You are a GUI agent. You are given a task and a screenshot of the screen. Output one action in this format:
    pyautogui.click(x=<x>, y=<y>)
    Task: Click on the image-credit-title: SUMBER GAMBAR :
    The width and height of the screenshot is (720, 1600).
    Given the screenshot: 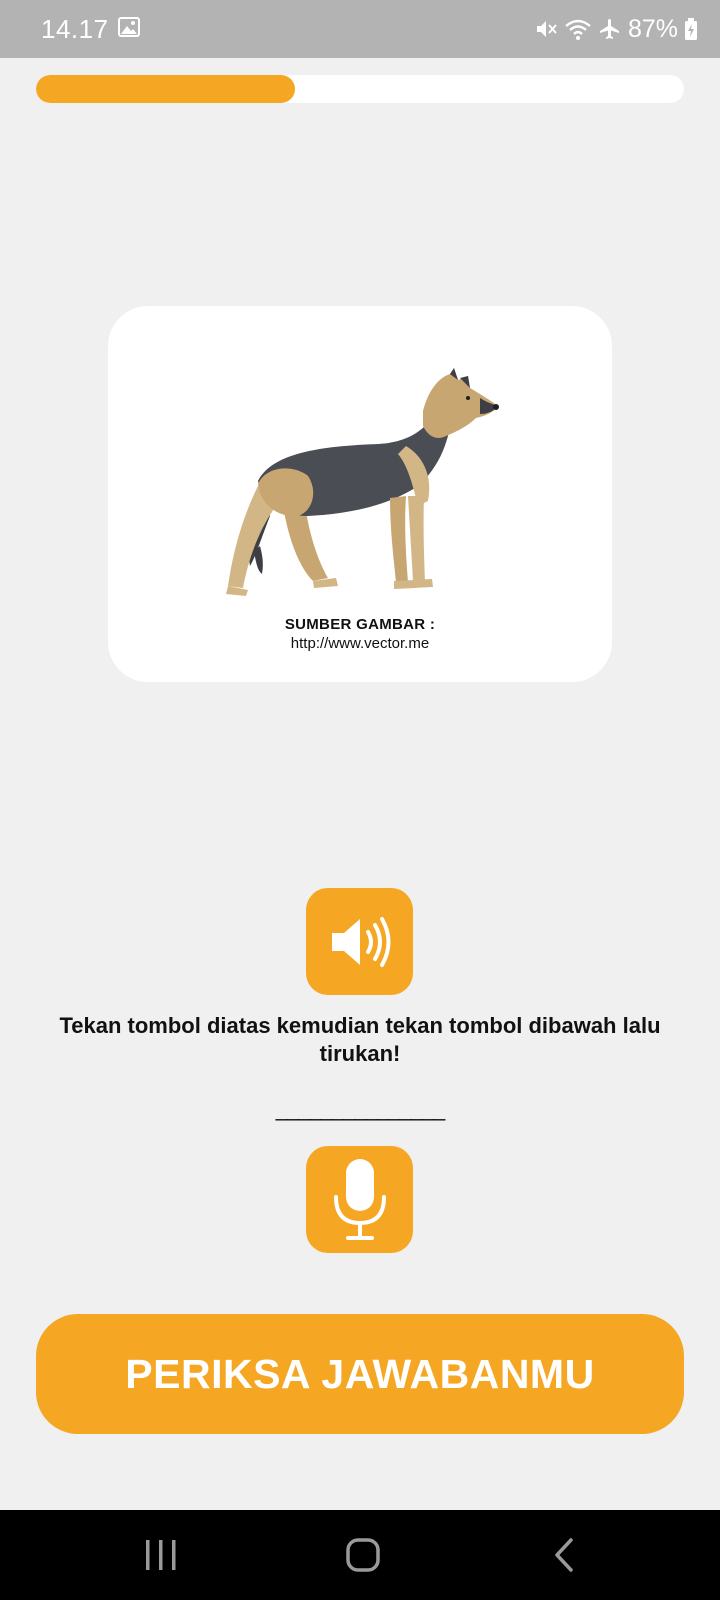 What is the action you would take?
    pyautogui.click(x=360, y=624)
    